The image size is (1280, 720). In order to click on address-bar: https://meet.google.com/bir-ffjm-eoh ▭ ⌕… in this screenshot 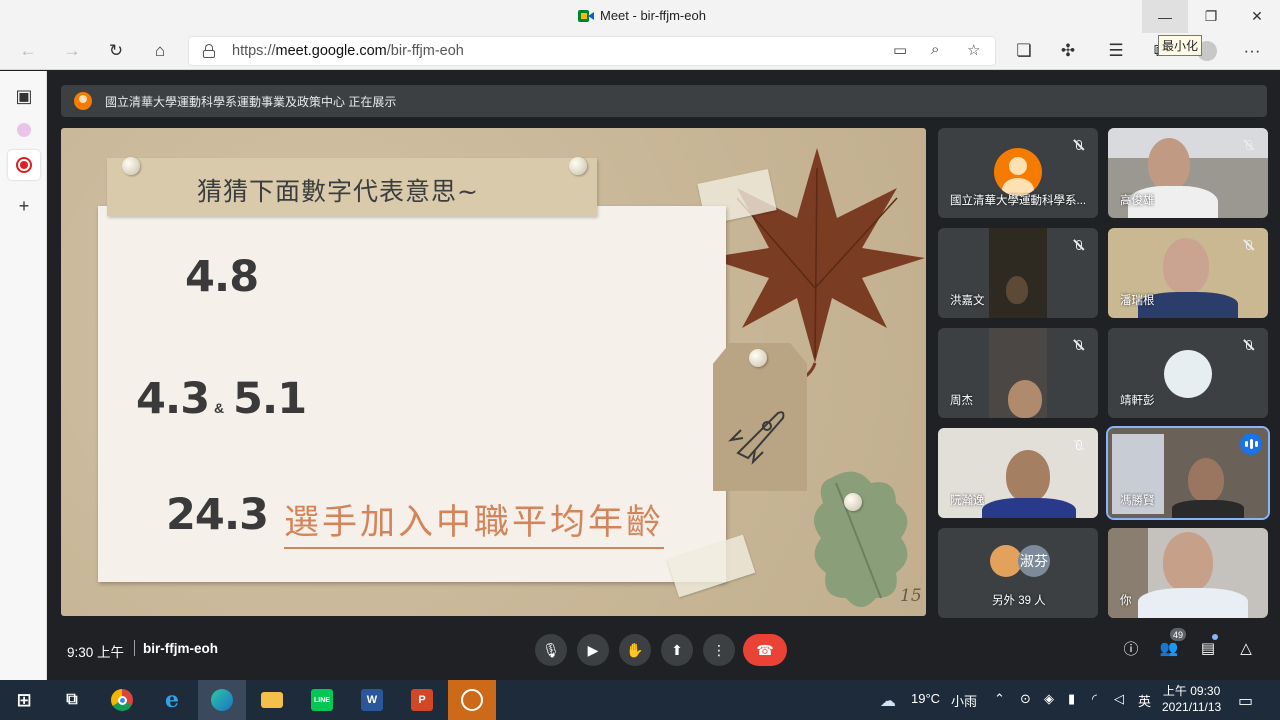, I will do `click(592, 51)`.